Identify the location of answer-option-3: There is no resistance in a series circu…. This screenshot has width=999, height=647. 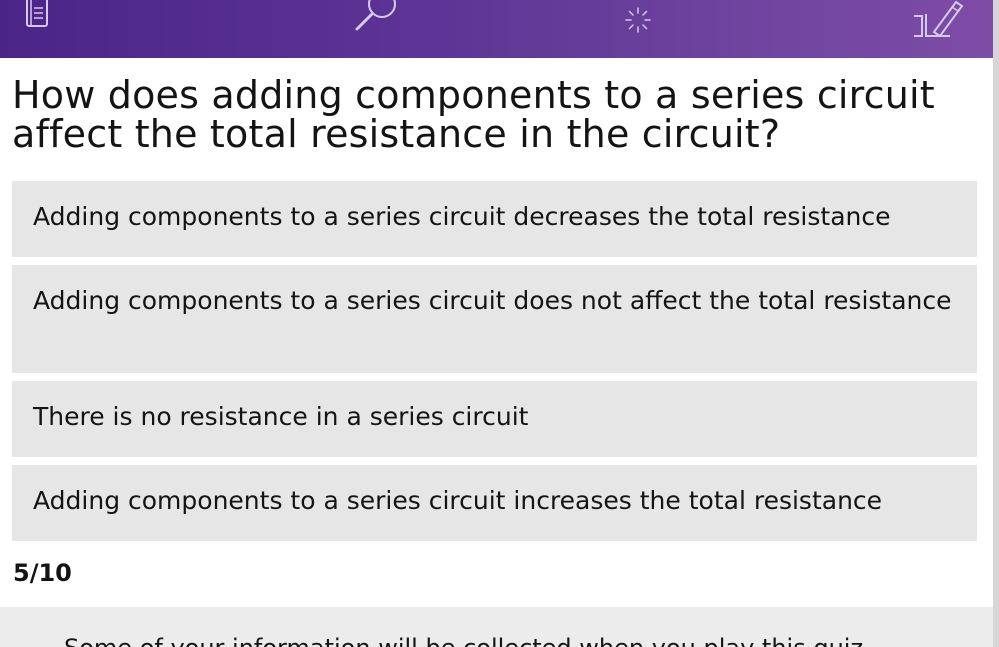
(494, 419).